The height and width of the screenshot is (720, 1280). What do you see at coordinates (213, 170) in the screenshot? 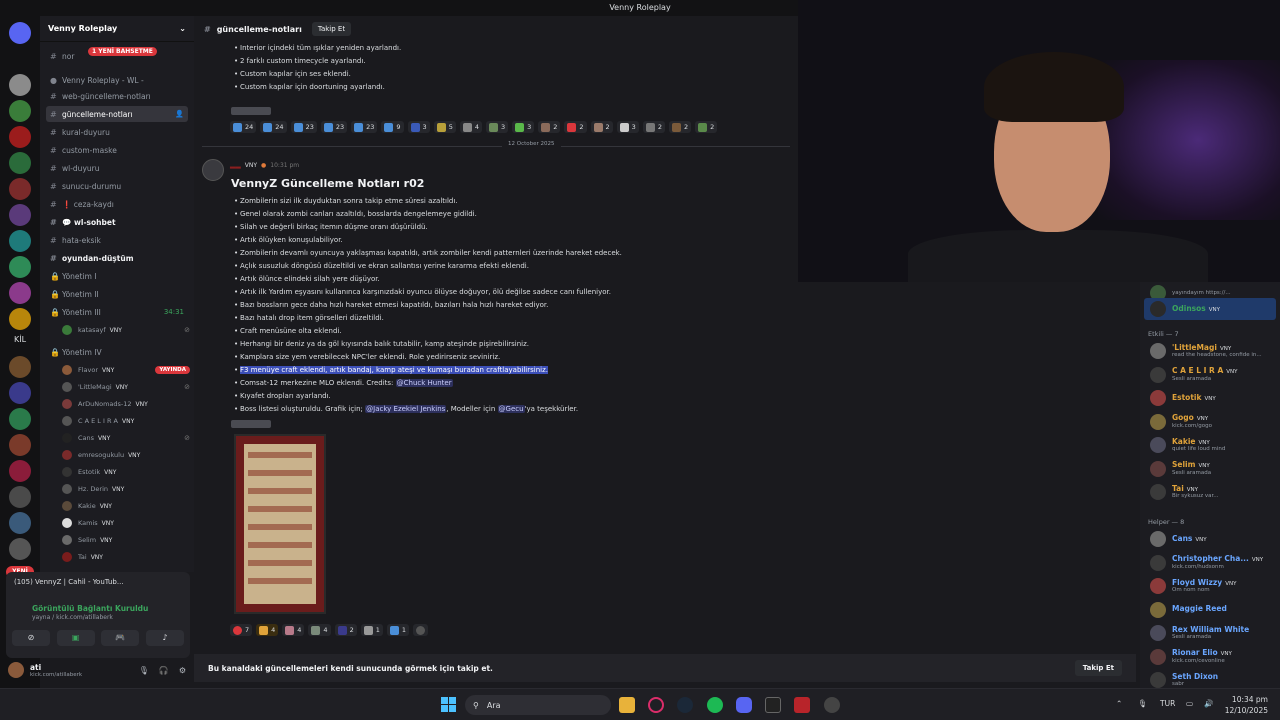
I see `avatar` at bounding box center [213, 170].